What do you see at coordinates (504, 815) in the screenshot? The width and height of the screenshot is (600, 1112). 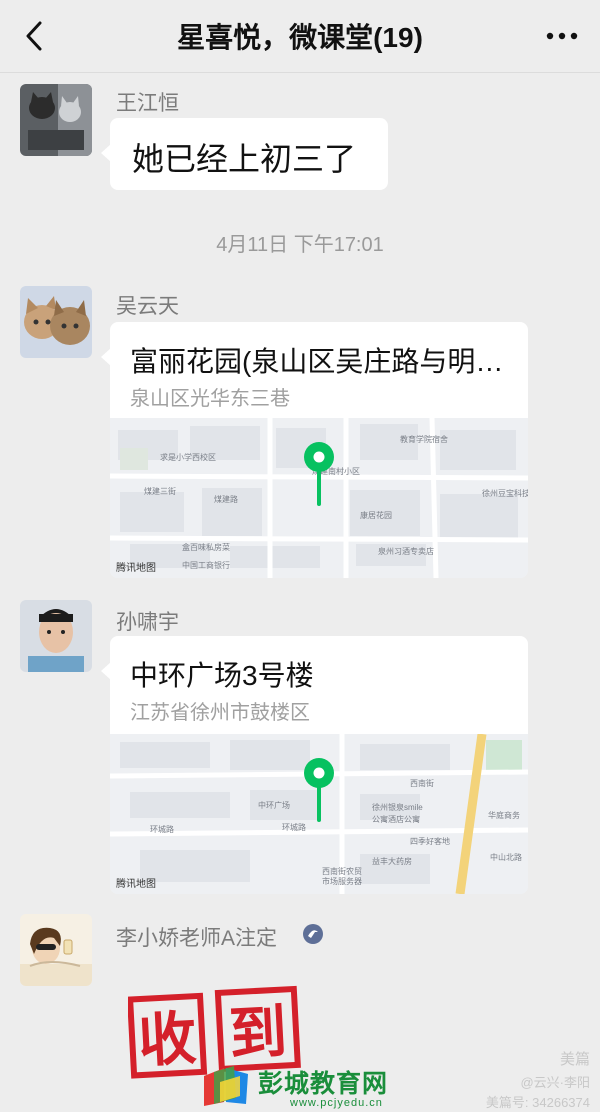 I see `svg-text: 华庭商务` at bounding box center [504, 815].